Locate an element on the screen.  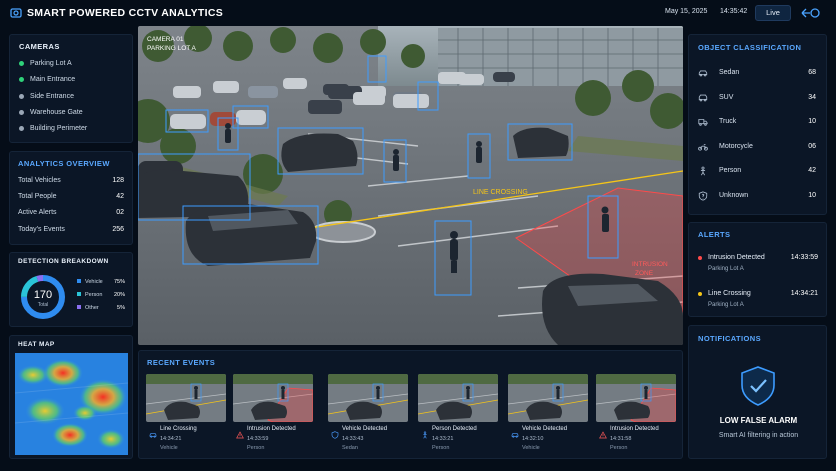
notification-headline: LOW FALSE ALARM is located at coordinates (758, 420).